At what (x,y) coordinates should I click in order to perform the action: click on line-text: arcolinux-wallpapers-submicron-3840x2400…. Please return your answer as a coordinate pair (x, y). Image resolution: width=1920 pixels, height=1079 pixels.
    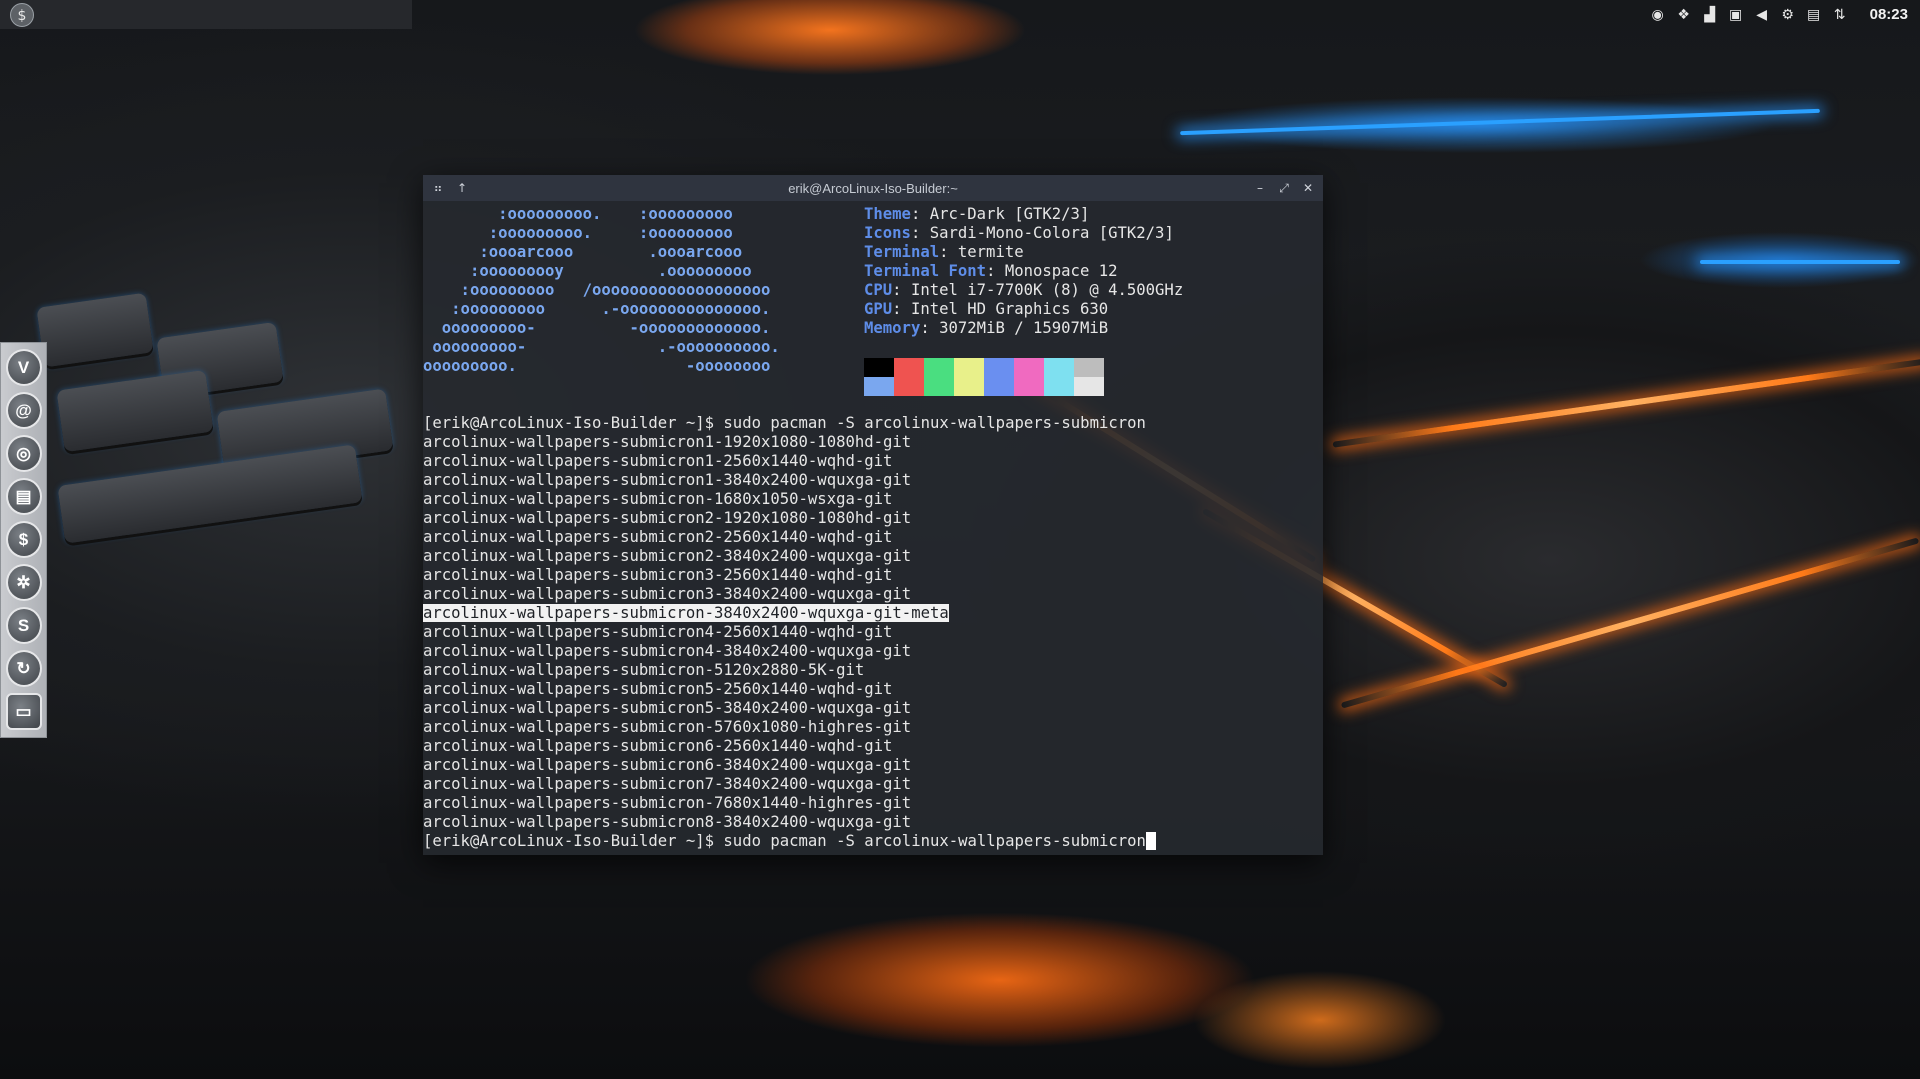
    Looking at the image, I should click on (686, 613).